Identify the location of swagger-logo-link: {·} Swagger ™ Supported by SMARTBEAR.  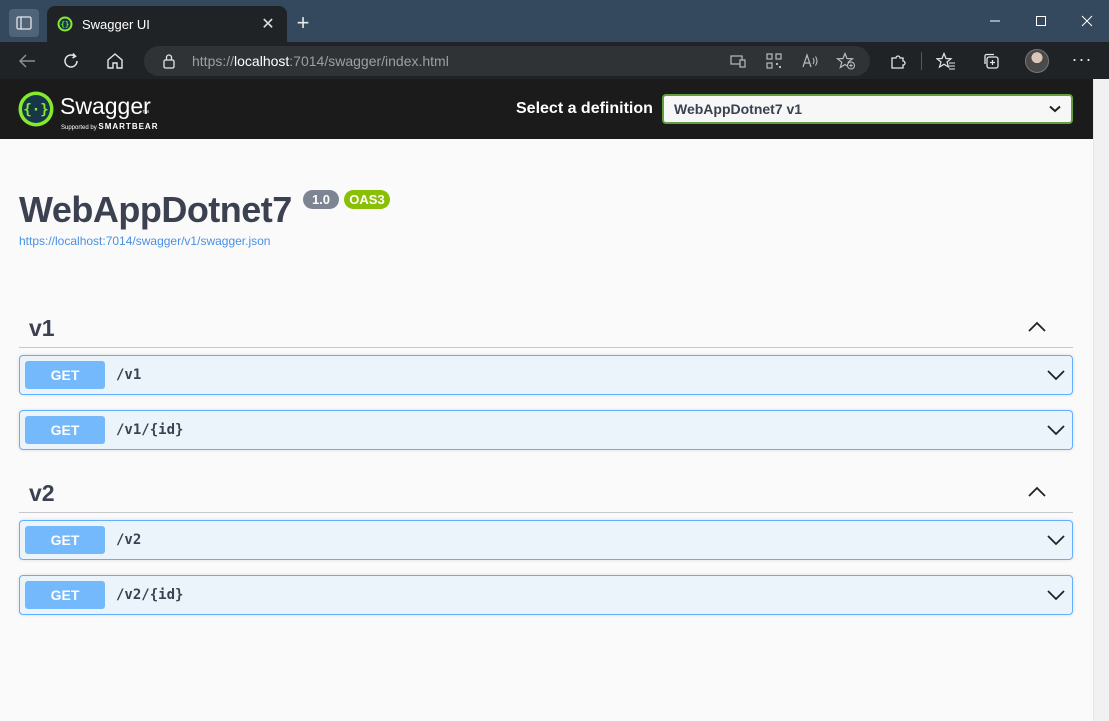
(94, 110).